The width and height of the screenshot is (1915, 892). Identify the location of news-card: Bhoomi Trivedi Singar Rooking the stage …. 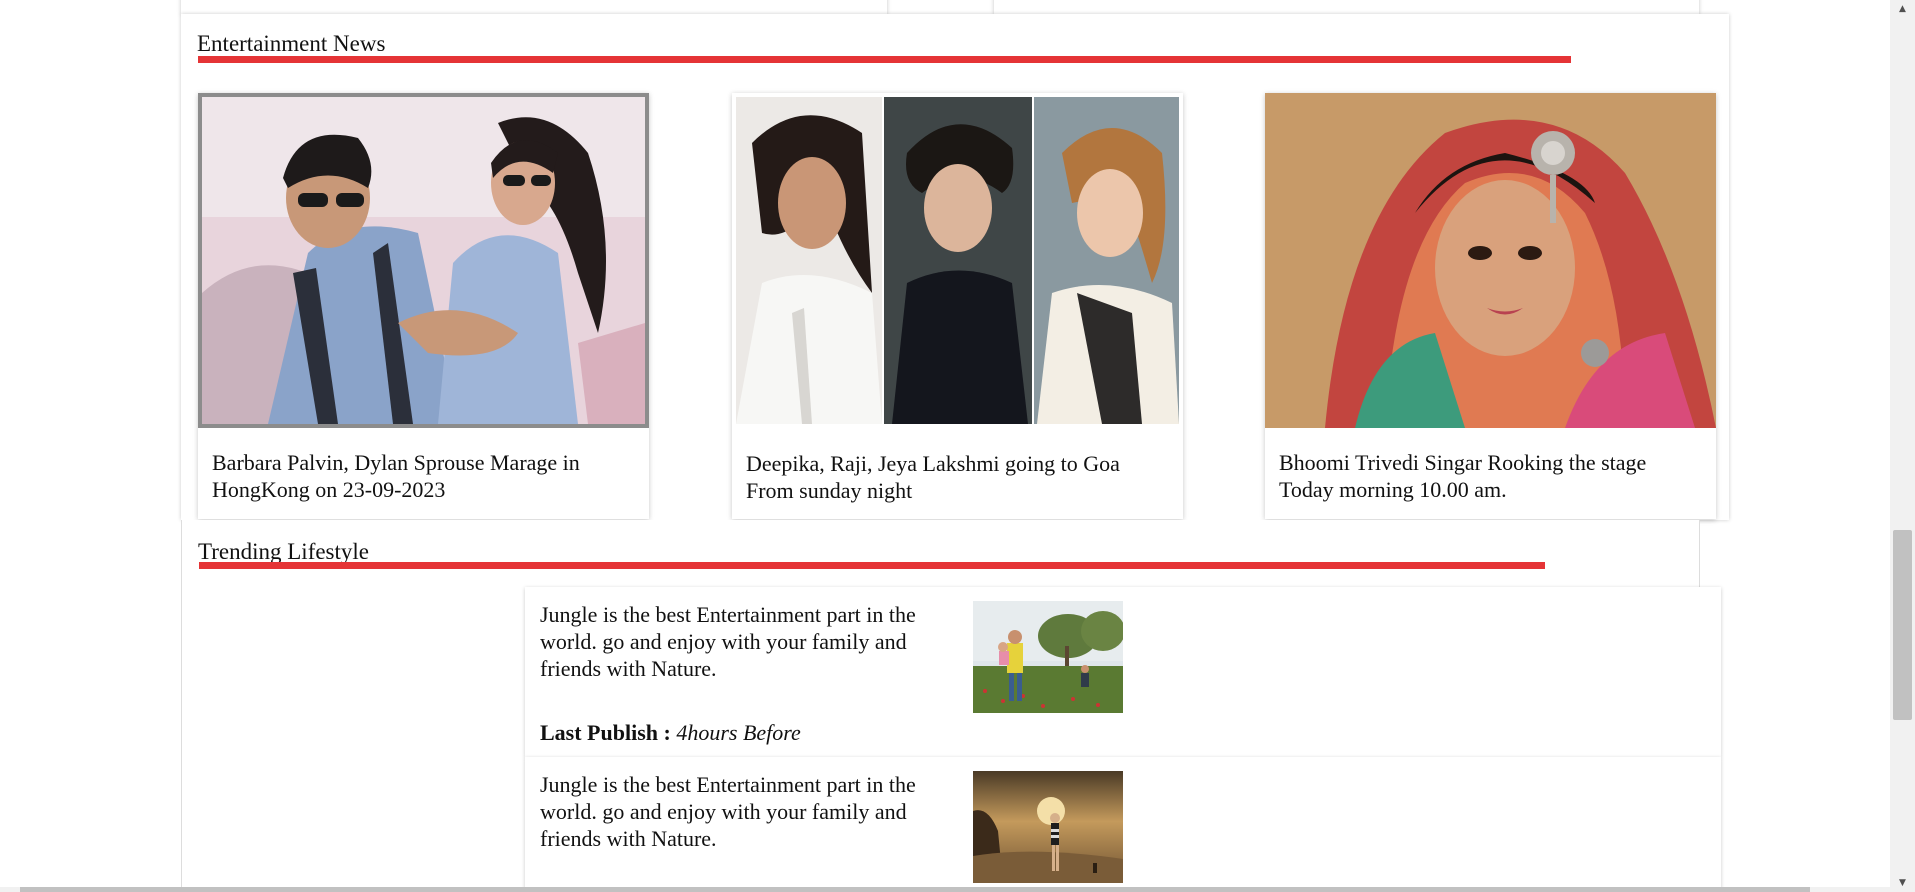
(1490, 306).